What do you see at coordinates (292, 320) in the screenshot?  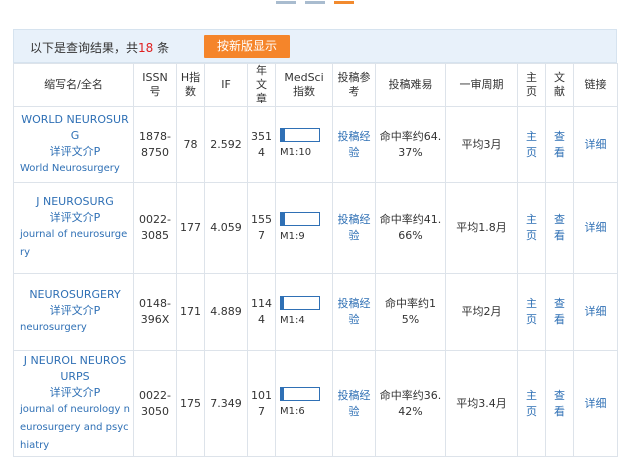 I see `medsci-label: M1:4` at bounding box center [292, 320].